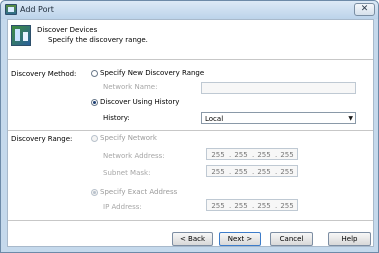 The height and width of the screenshot is (253, 379). Describe the element at coordinates (192, 239) in the screenshot. I see `back-button: < Back` at that location.